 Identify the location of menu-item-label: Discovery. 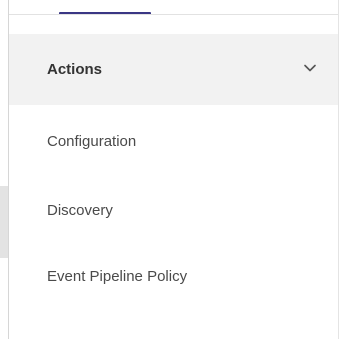
(80, 210).